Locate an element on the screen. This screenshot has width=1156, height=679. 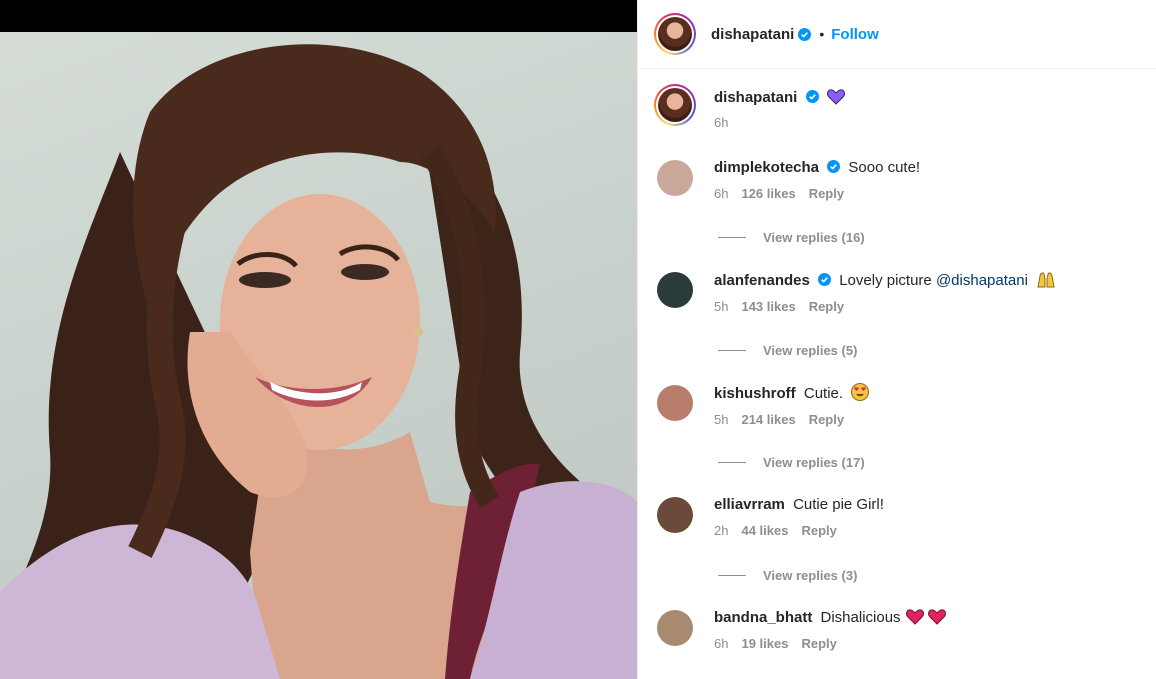
mention-link: @dishapatani is located at coordinates (982, 280).